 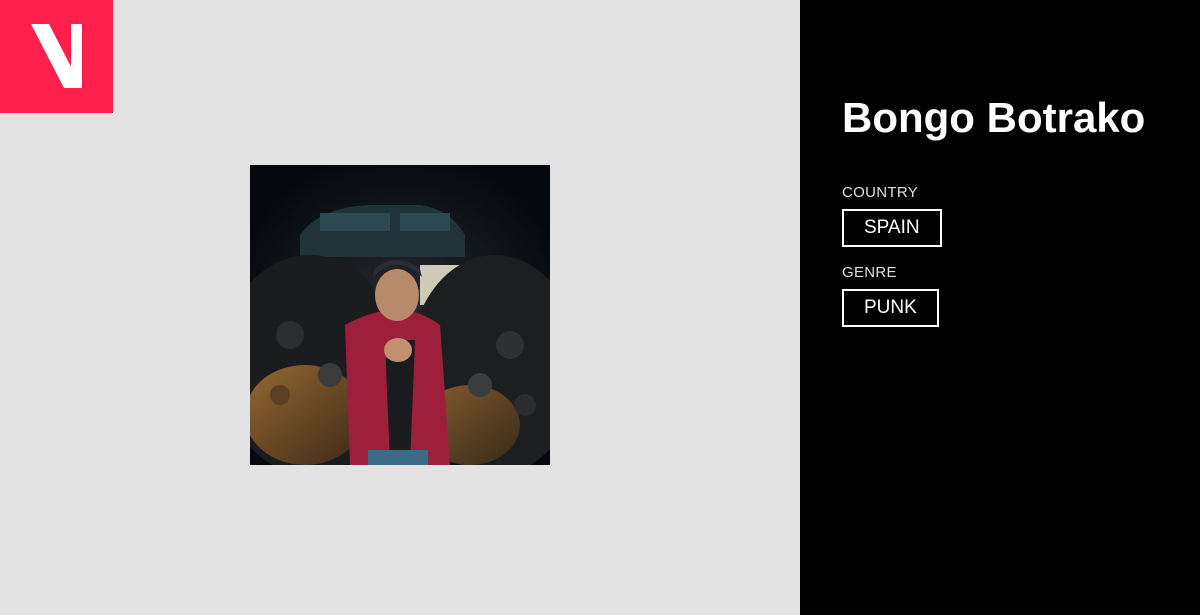 I want to click on v-logo-icon, so click(x=56, y=56).